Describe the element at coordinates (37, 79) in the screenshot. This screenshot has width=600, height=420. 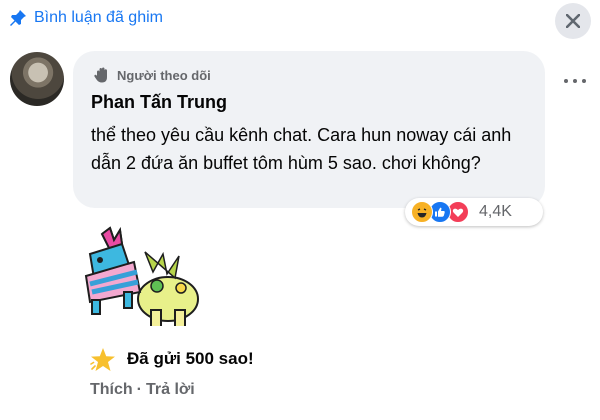
I see `avatar` at that location.